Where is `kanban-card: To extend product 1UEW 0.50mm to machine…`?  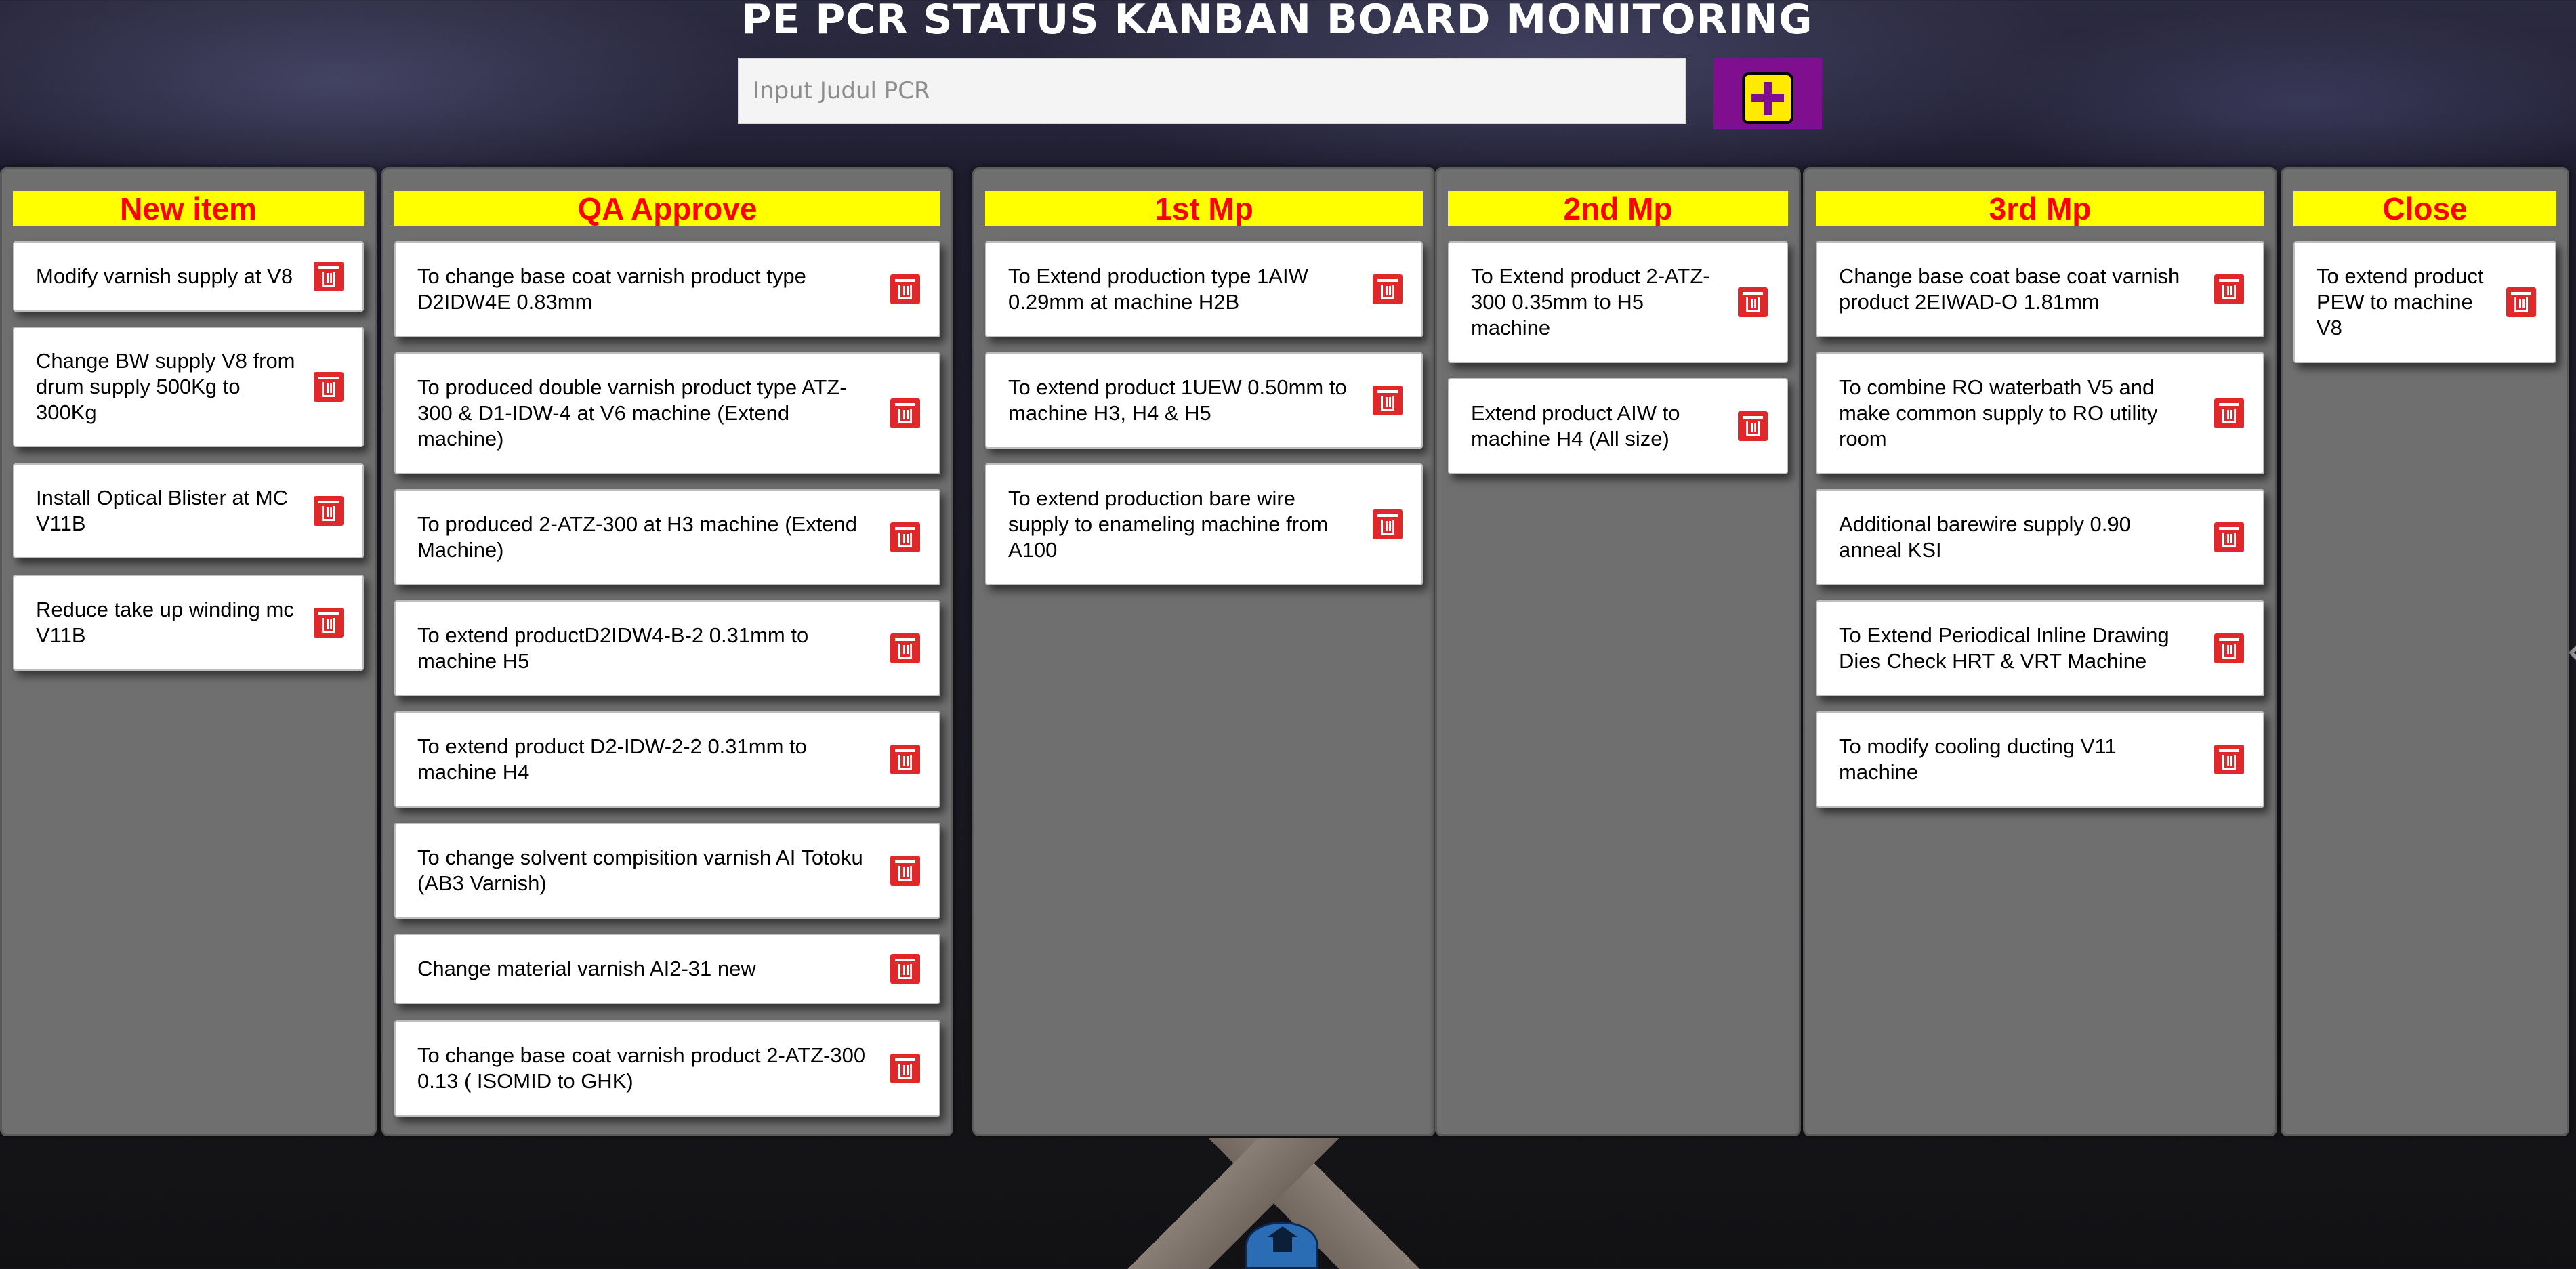
kanban-card: To extend product 1UEW 0.50mm to machine… is located at coordinates (1204, 400).